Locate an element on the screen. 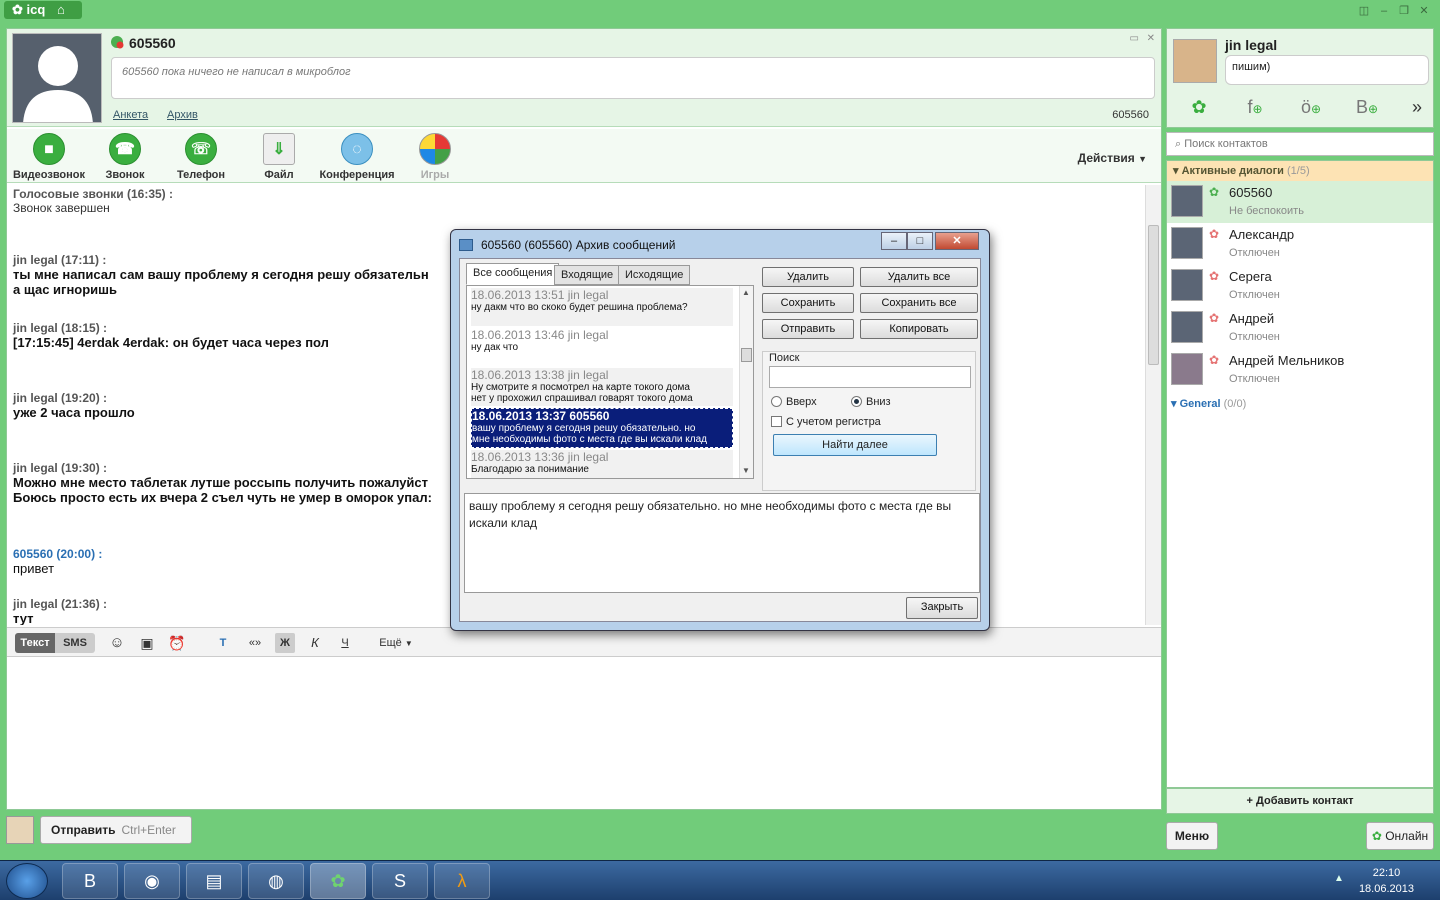  chrome-icon: ◉ is located at coordinates (152, 881).